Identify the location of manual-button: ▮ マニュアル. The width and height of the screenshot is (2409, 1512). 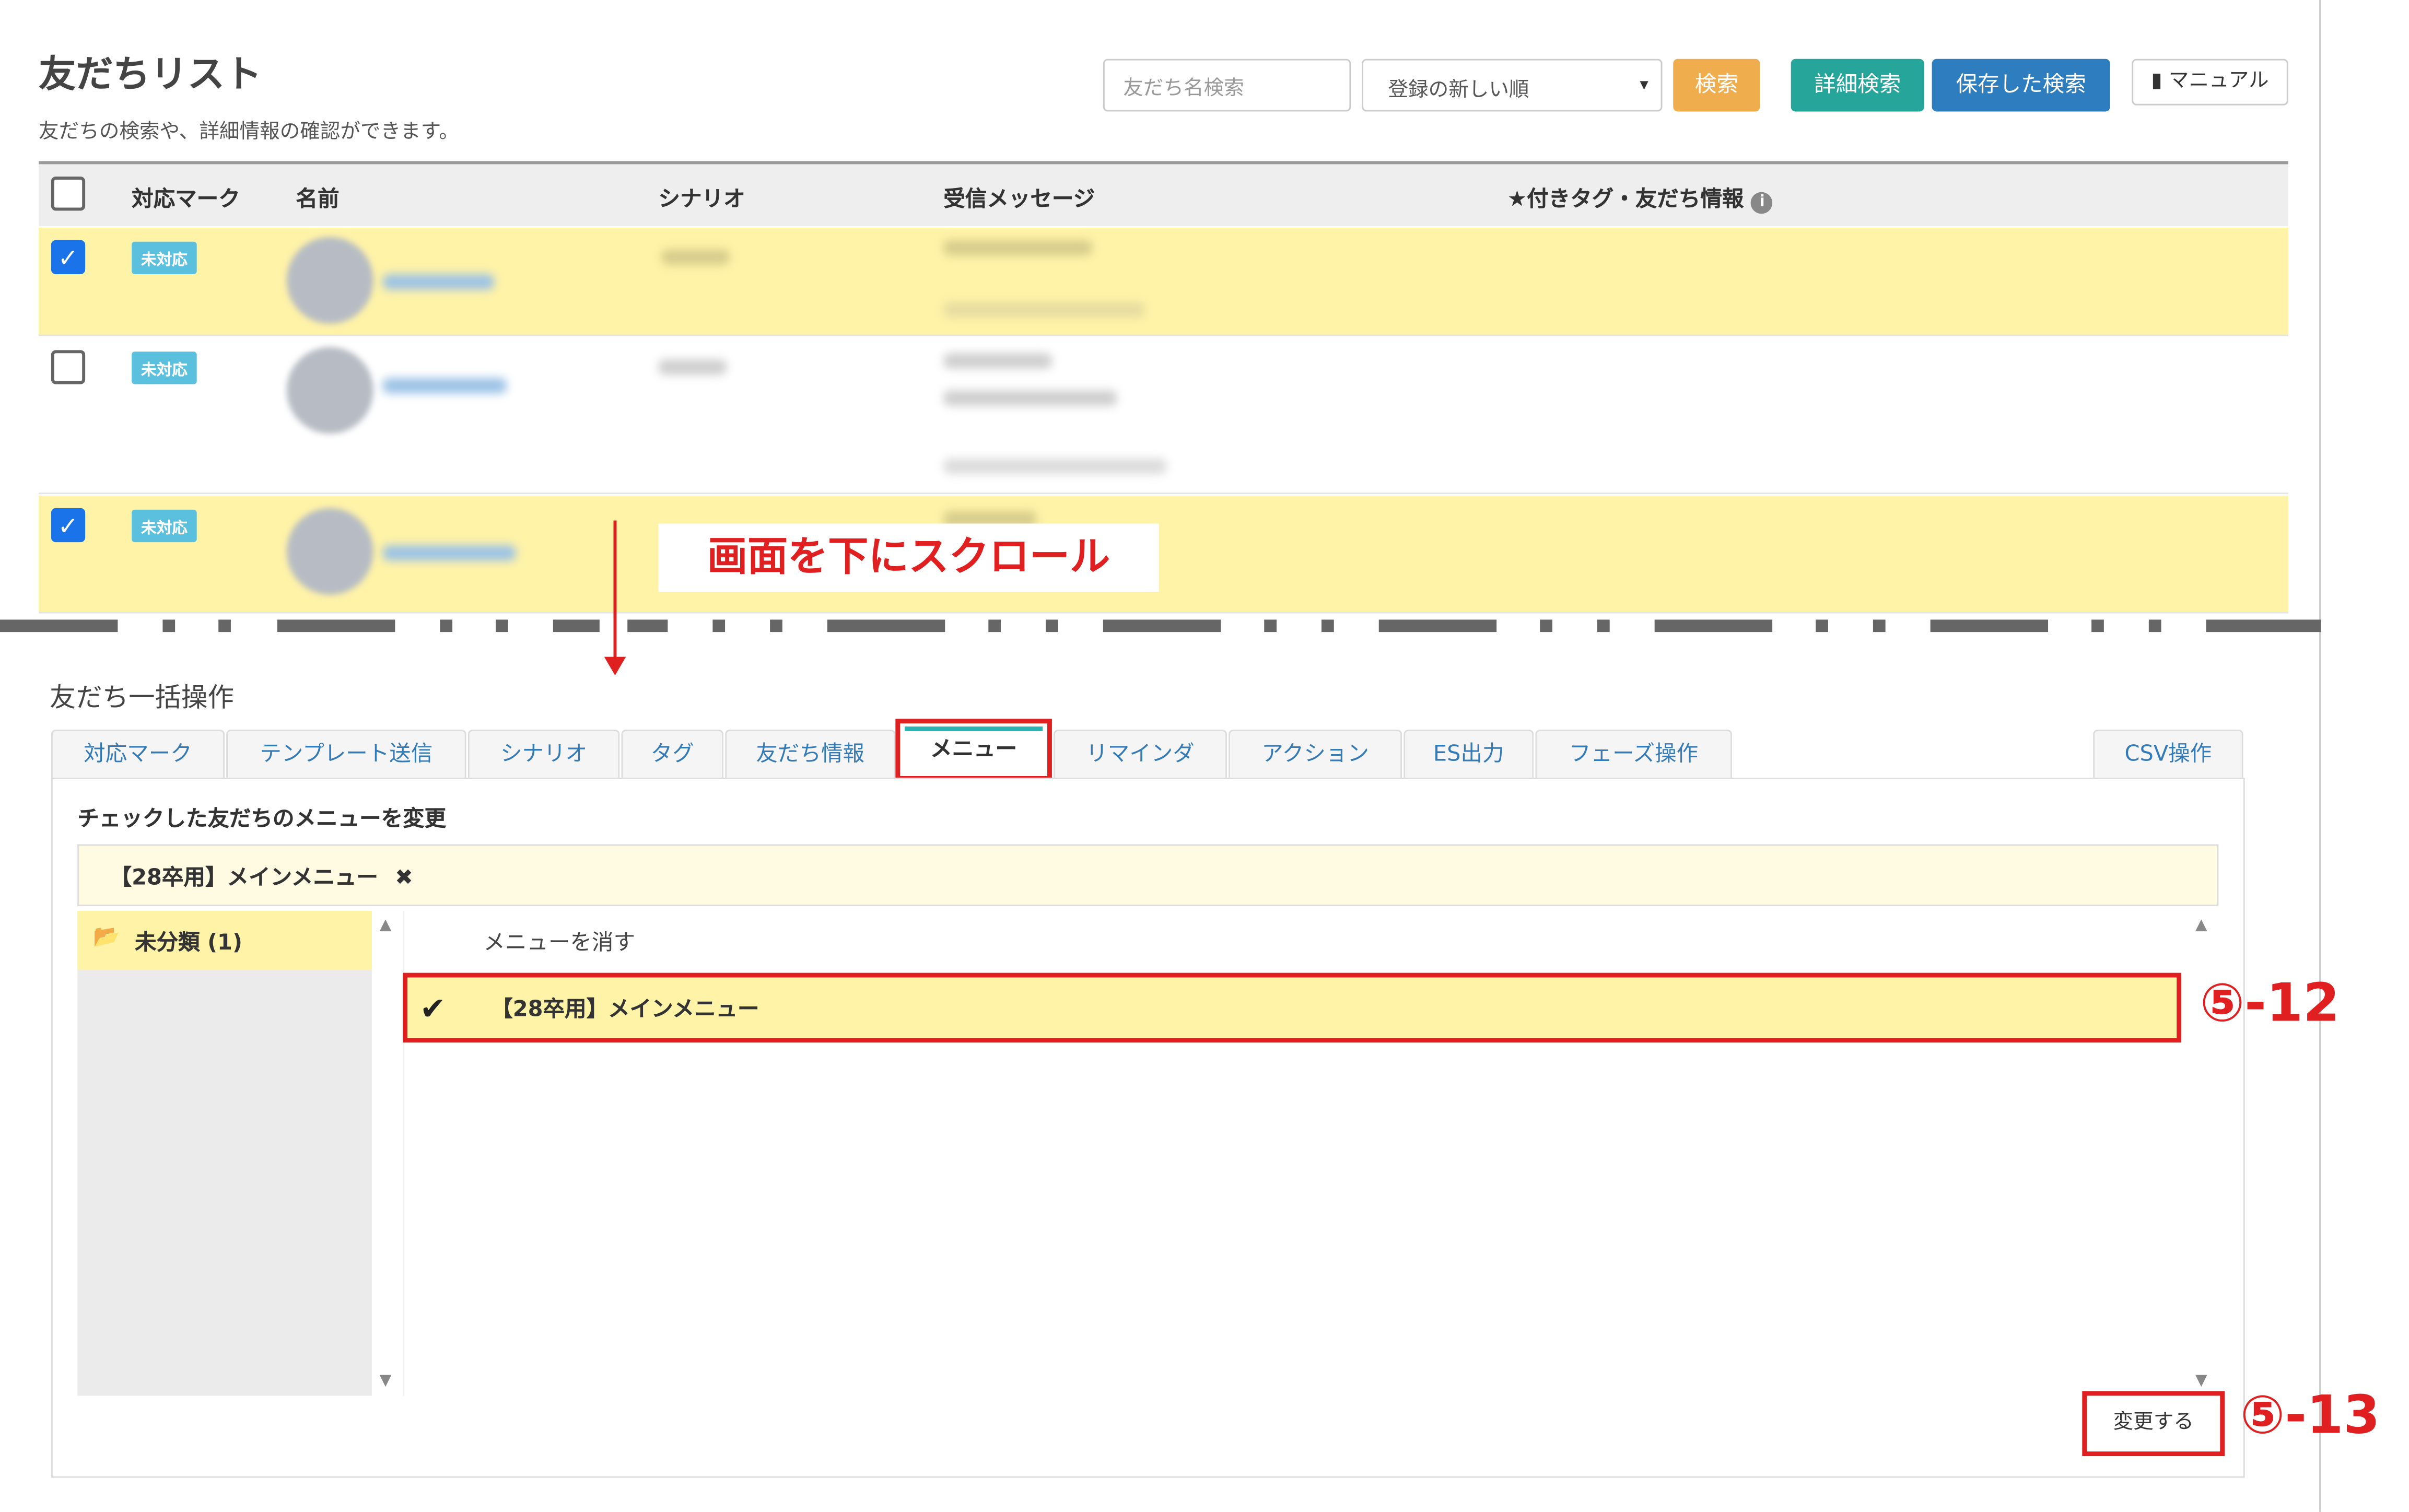
(2210, 82).